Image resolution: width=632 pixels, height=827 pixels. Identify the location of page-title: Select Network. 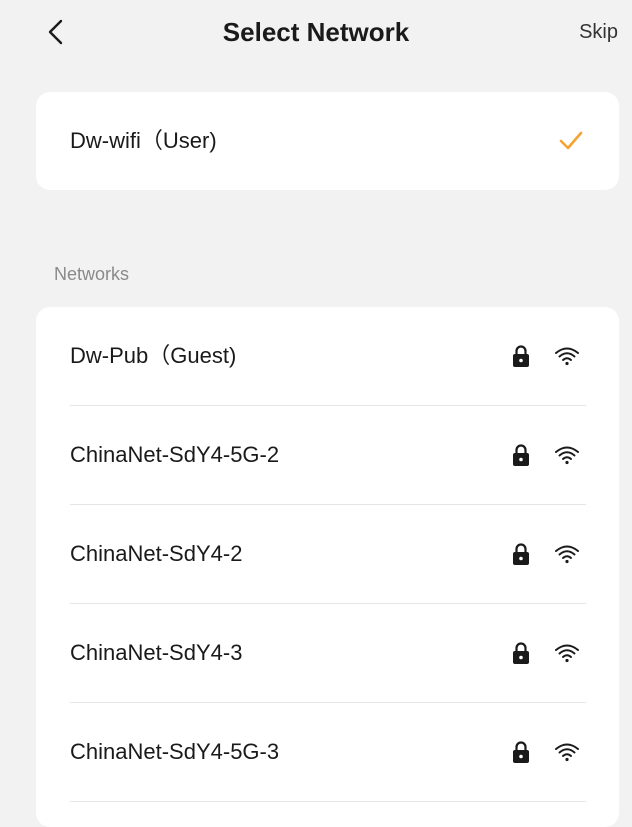
(316, 32).